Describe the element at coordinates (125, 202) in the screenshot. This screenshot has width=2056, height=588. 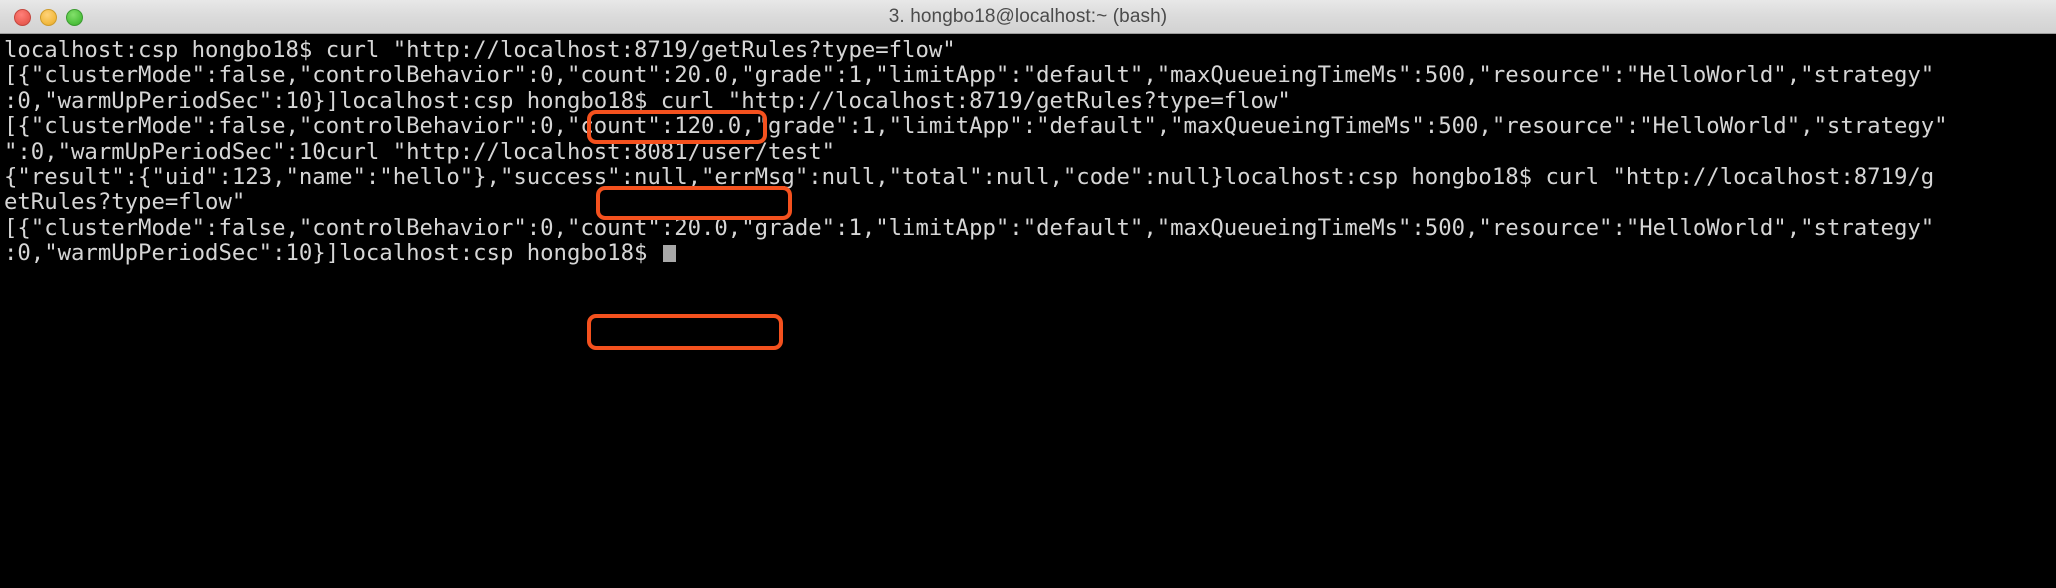
I see `terminal-line: etRules?type=flow"` at that location.